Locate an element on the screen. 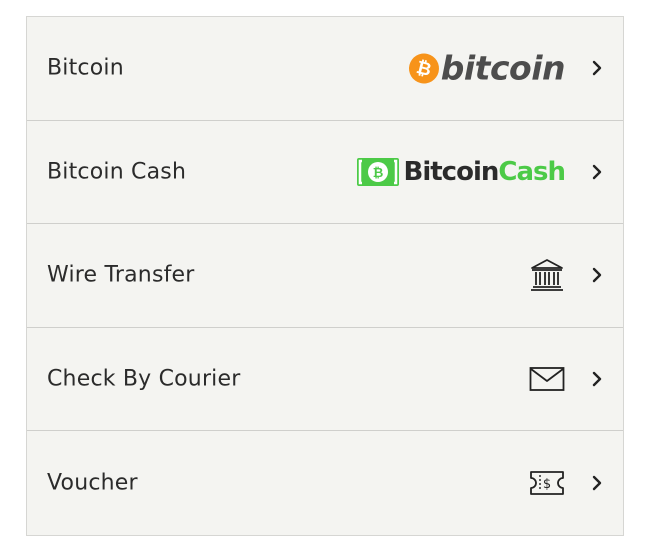 Image resolution: width=650 pixels, height=538 pixels. bitcoin-coin-icon: ₿ is located at coordinates (423, 68).